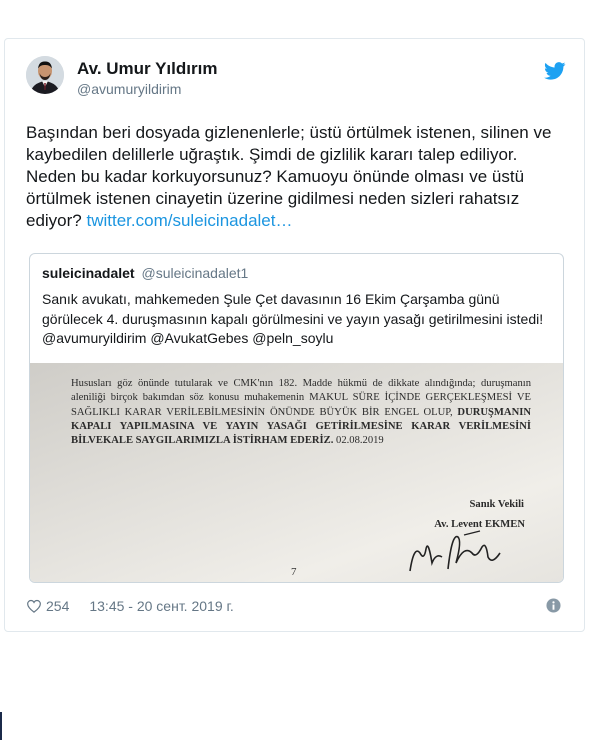 The image size is (600, 750). I want to click on author-name: Av. Umur Yıldırım, so click(147, 69).